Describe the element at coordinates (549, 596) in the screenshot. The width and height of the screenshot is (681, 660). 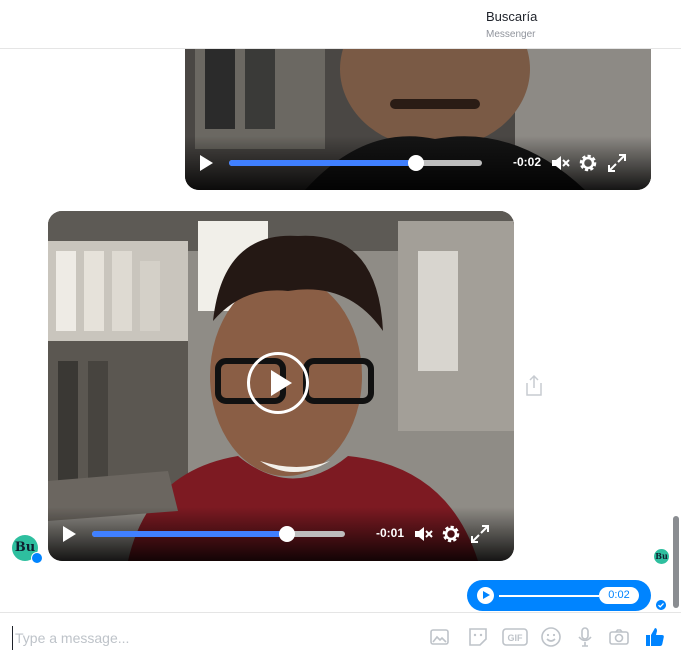
I see `audio-progress-track` at that location.